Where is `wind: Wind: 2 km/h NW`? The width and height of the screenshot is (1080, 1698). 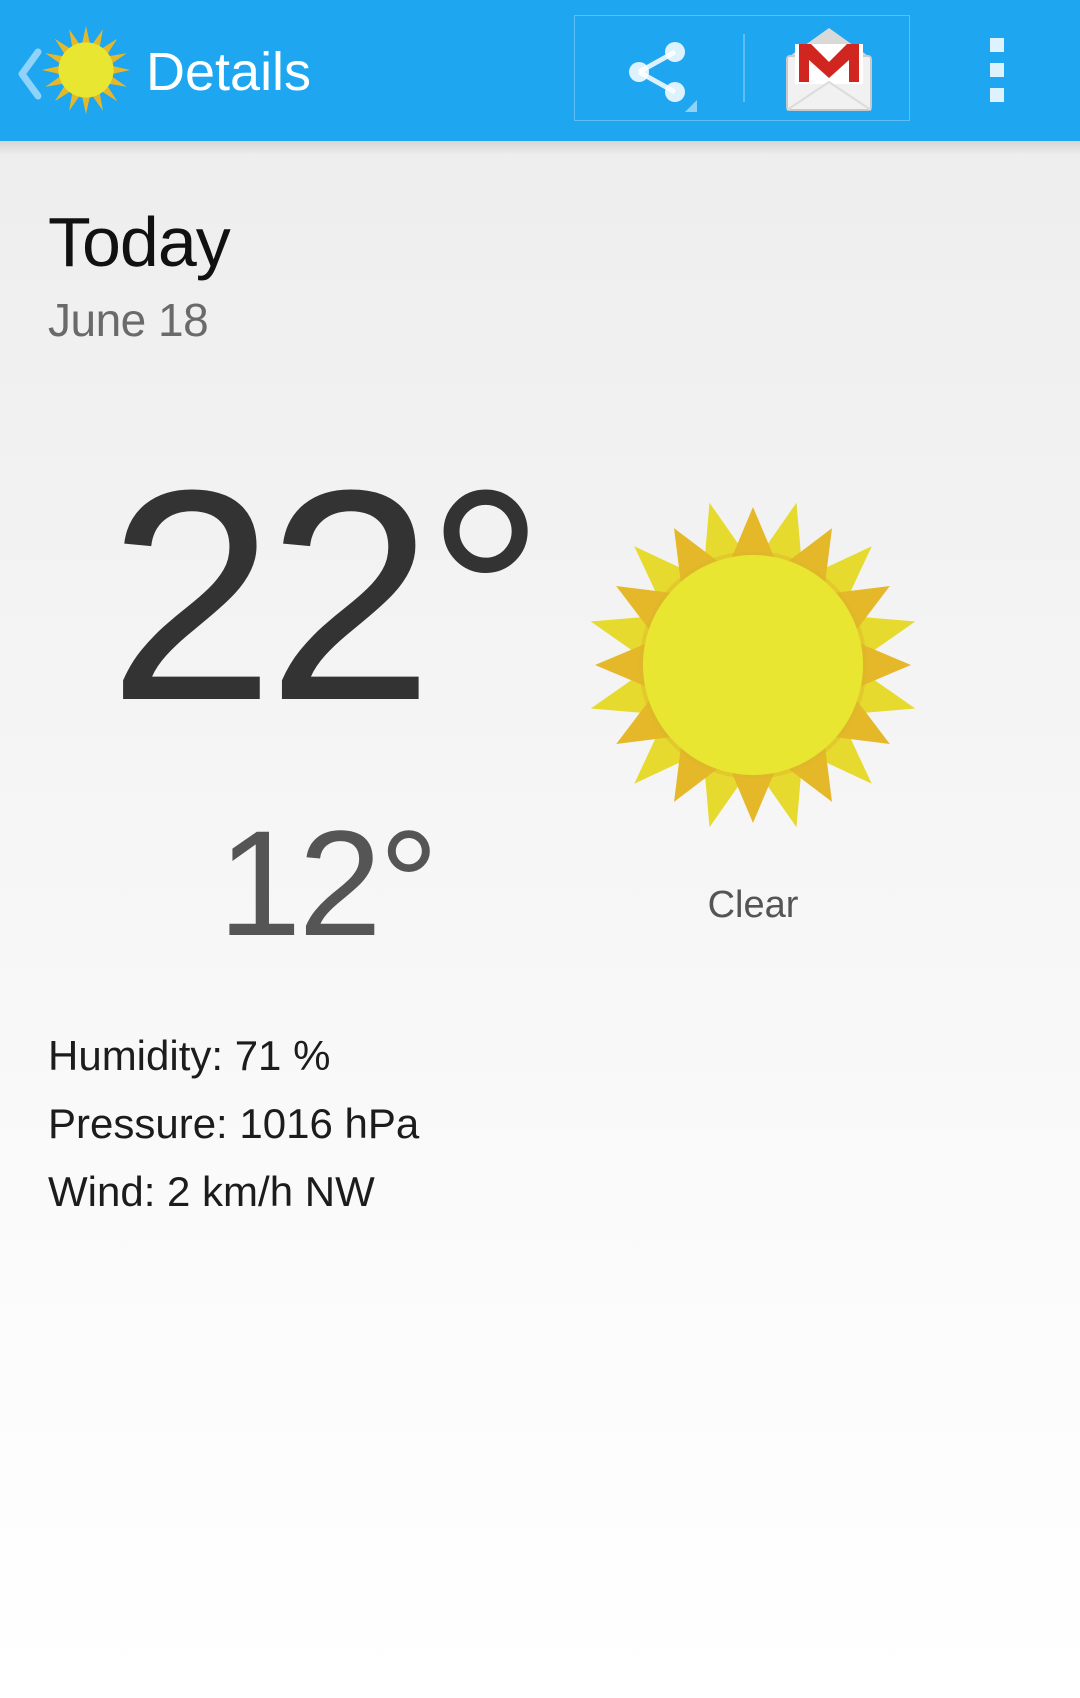 wind: Wind: 2 km/h NW is located at coordinates (211, 1191).